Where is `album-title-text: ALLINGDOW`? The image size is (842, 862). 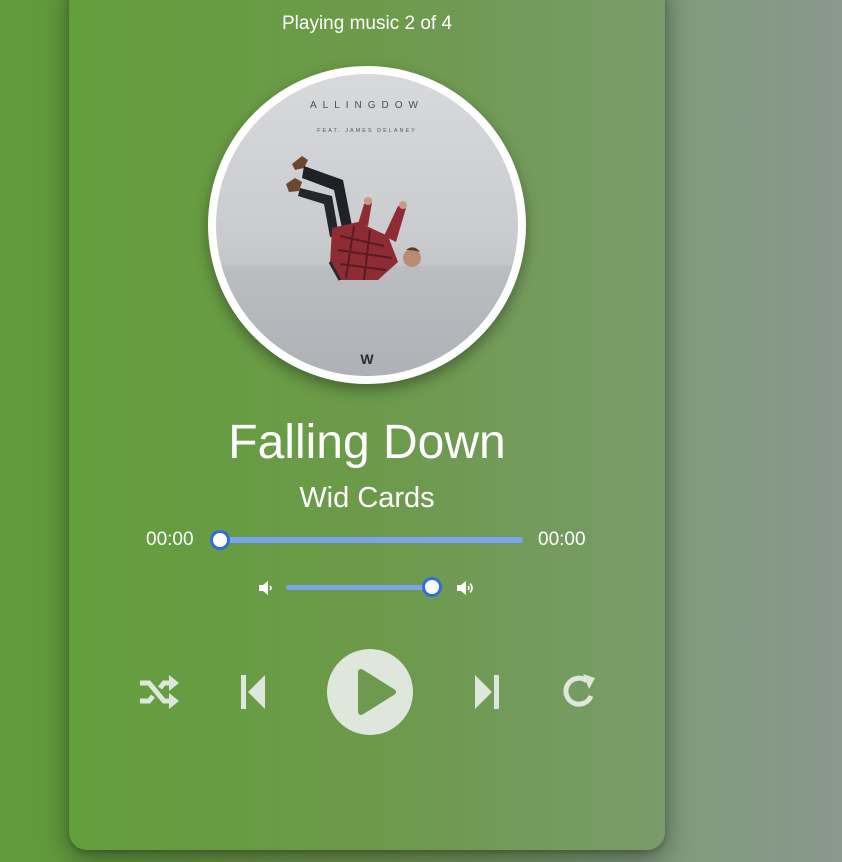
album-title-text: ALLINGDOW is located at coordinates (367, 105).